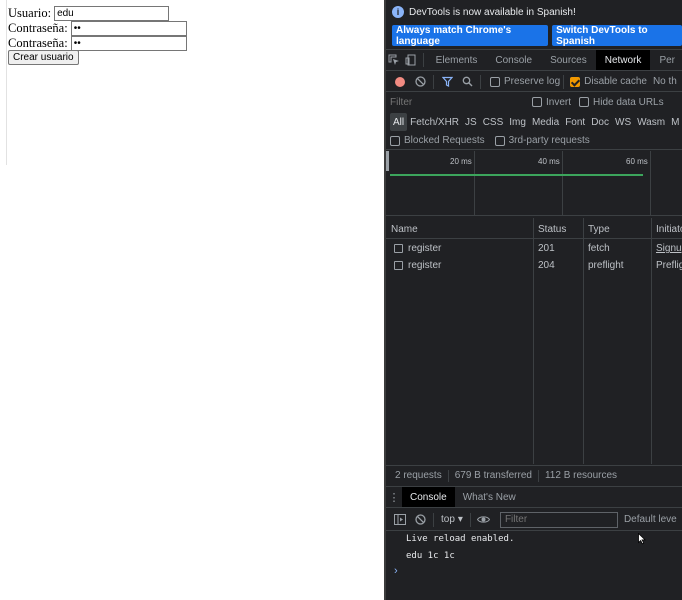 The height and width of the screenshot is (600, 682). I want to click on tab-sources: Sources, so click(568, 60).